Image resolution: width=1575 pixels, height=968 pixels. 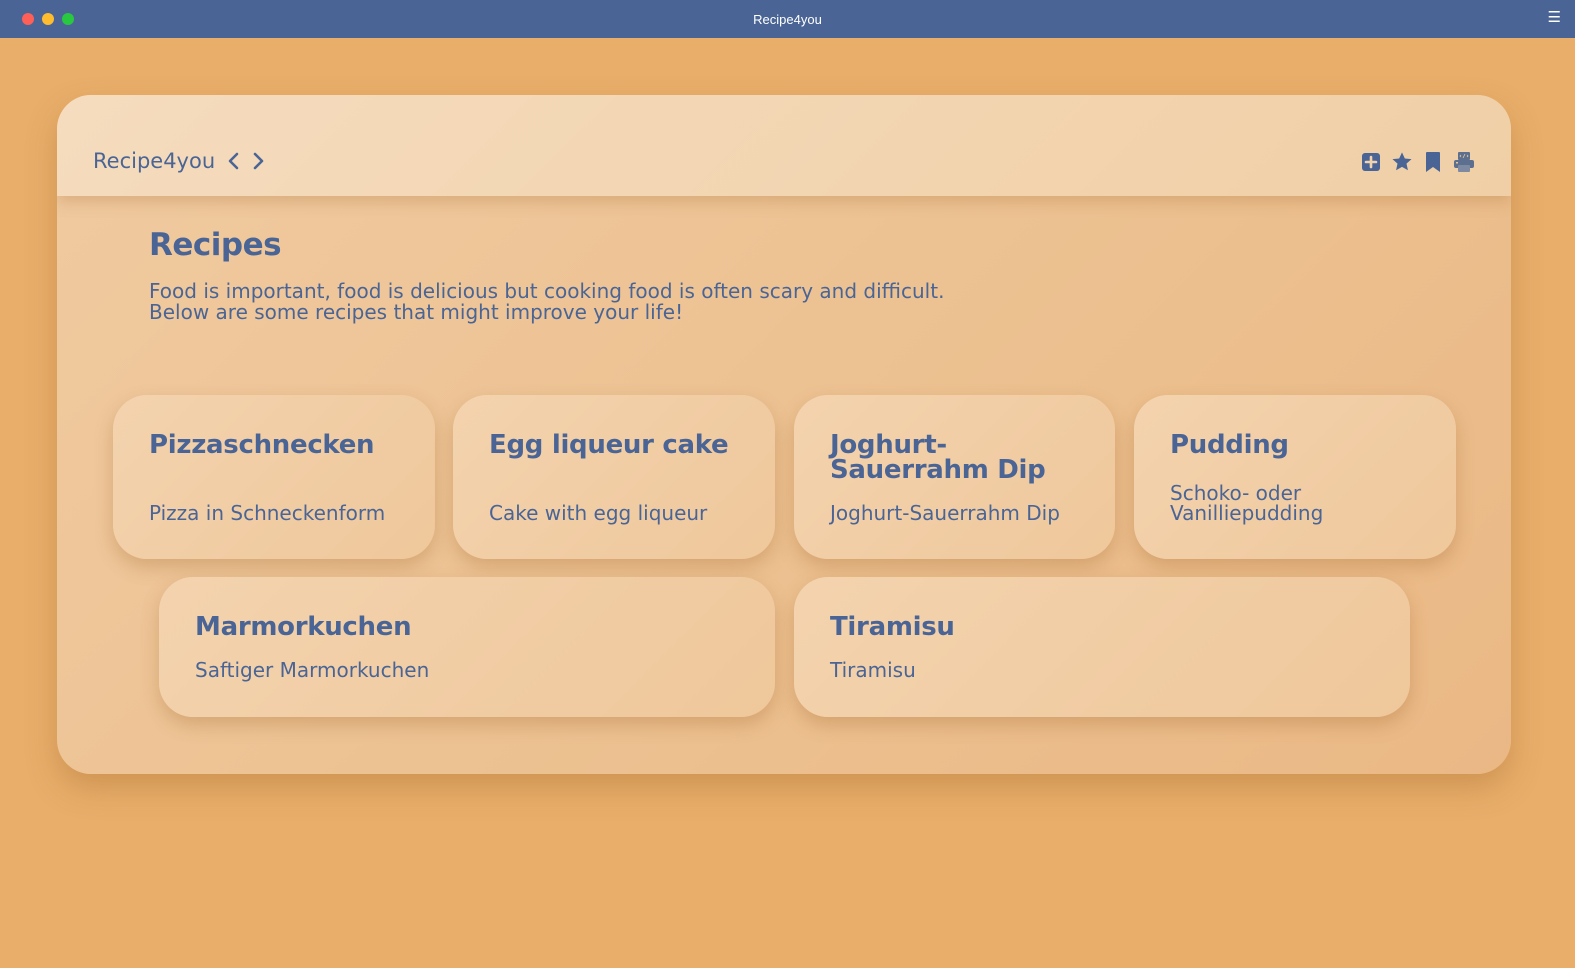 I want to click on recipe-card-pudding: Pudding Schoko- oder Vanilliepudding, so click(x=1295, y=477).